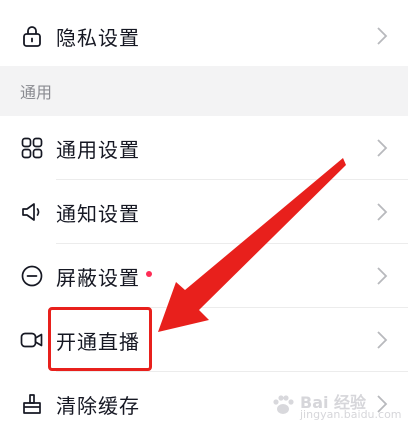 This screenshot has height=436, width=408. I want to click on watermark: Bai 经验 jingyan.baidu.com, so click(336, 406).